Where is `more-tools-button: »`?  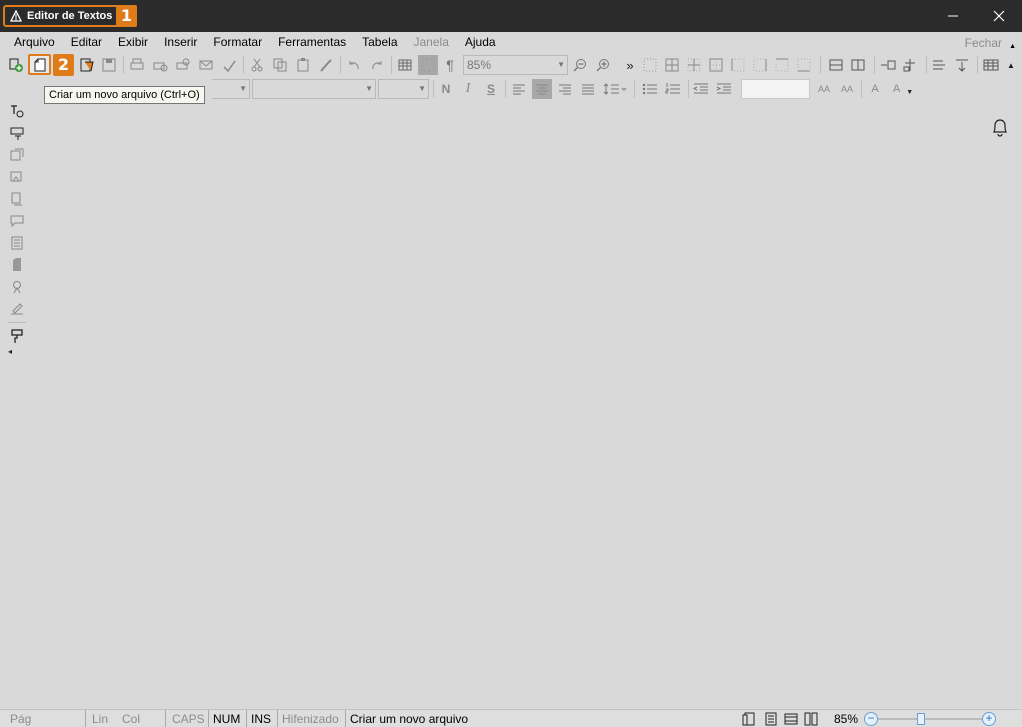
more-tools-button: » is located at coordinates (630, 65).